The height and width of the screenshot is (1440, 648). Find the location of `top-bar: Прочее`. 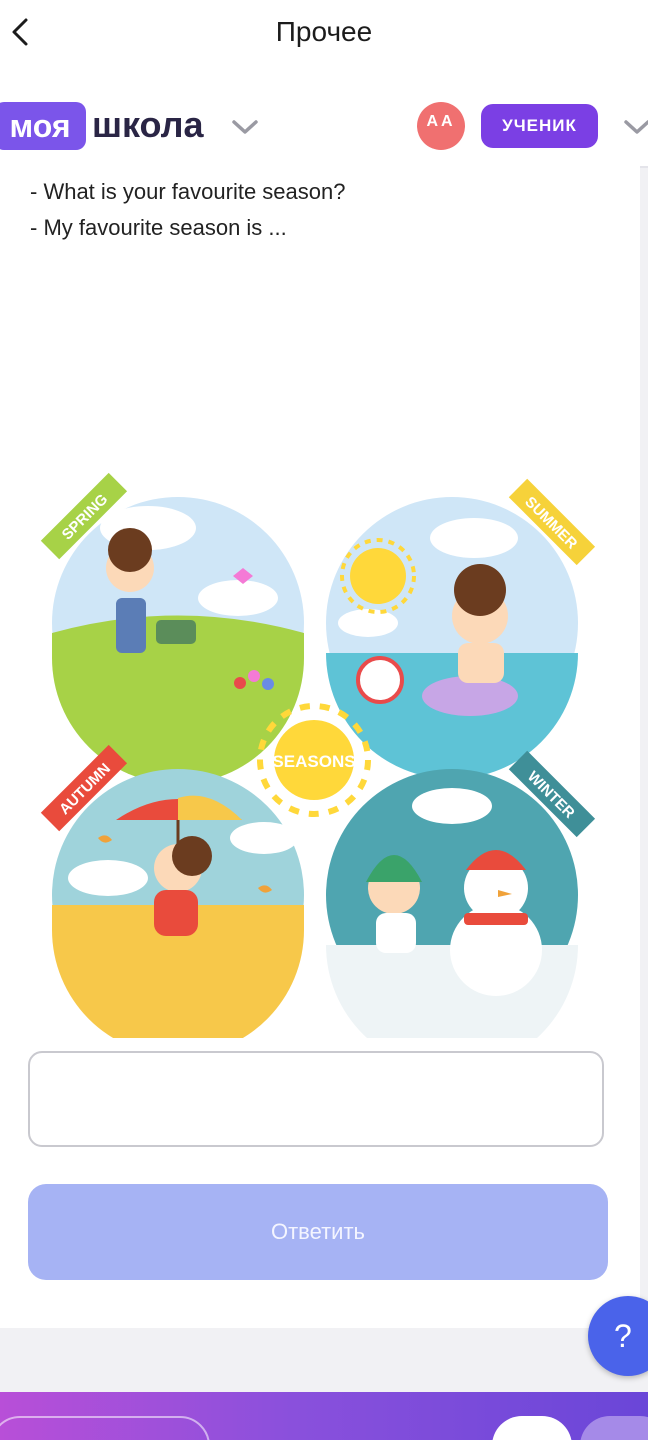

top-bar: Прочее is located at coordinates (324, 34).